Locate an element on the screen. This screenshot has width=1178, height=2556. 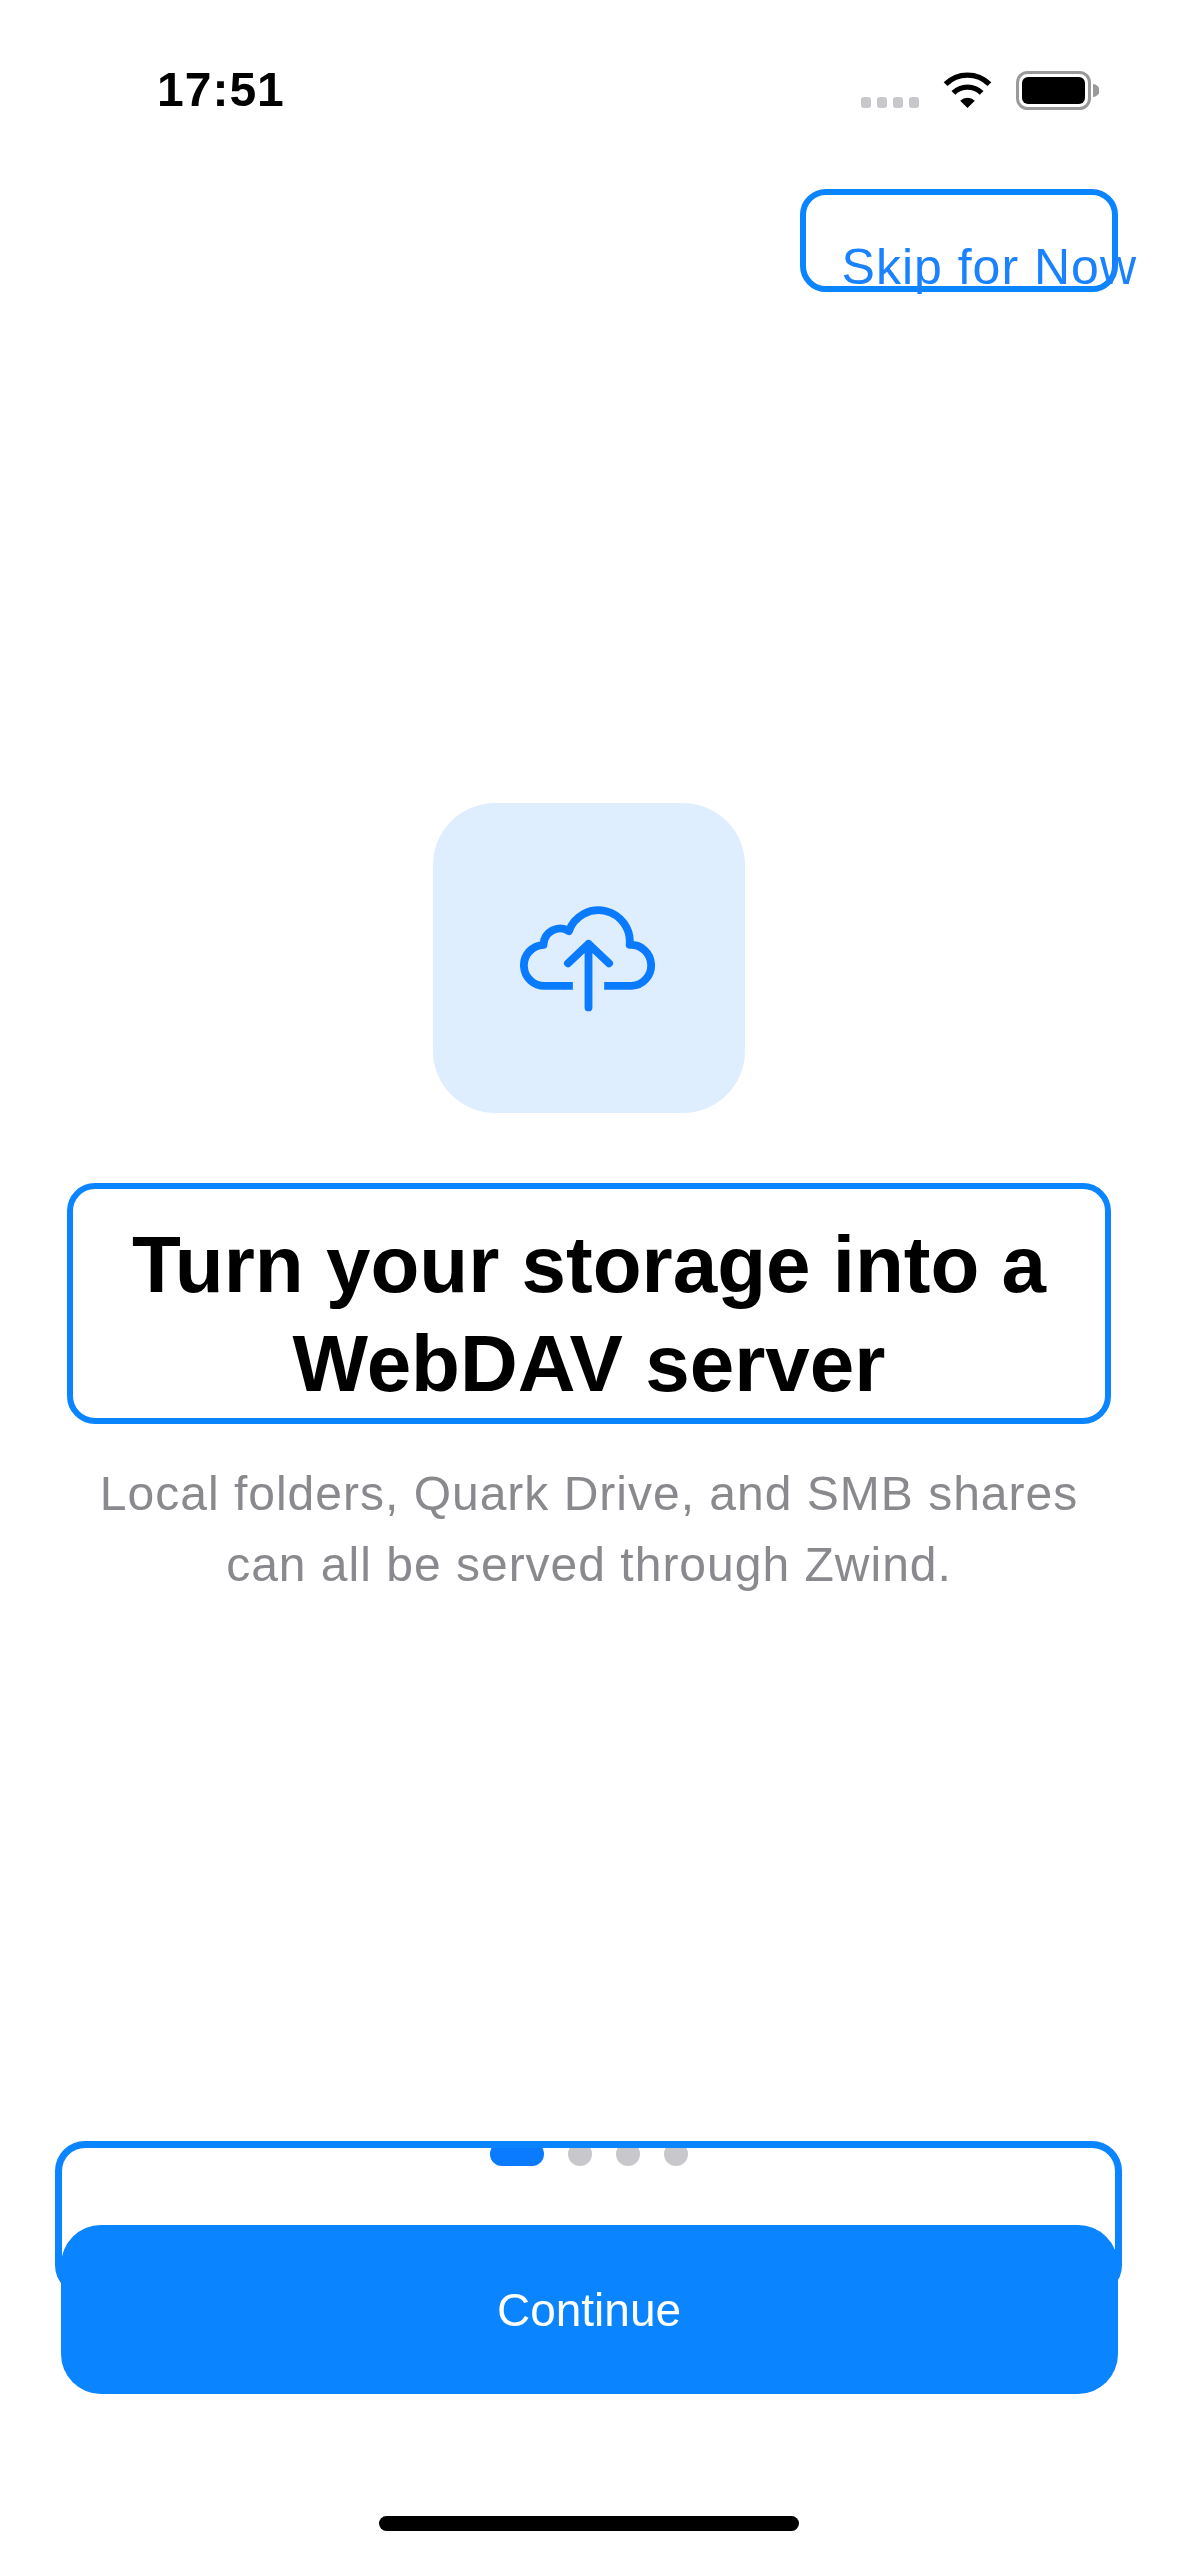
wifi-icon is located at coordinates (967, 90).